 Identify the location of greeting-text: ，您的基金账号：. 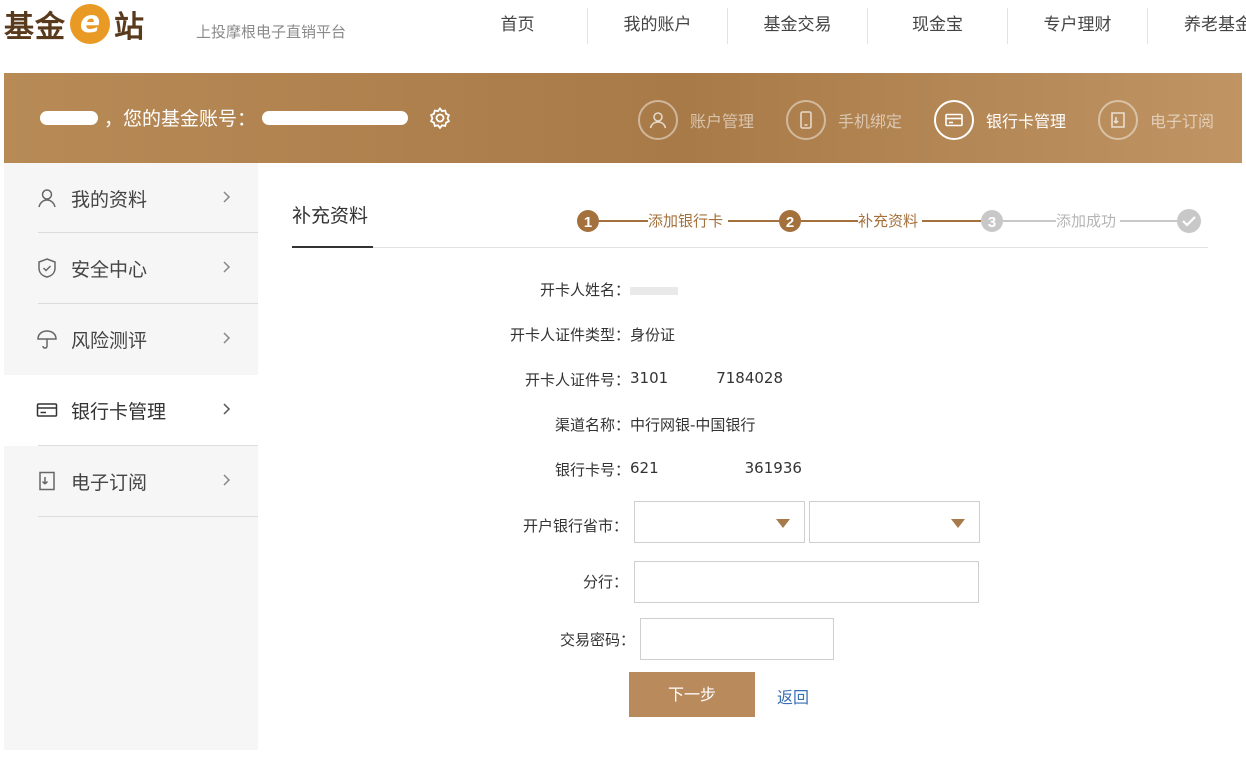
(180, 119).